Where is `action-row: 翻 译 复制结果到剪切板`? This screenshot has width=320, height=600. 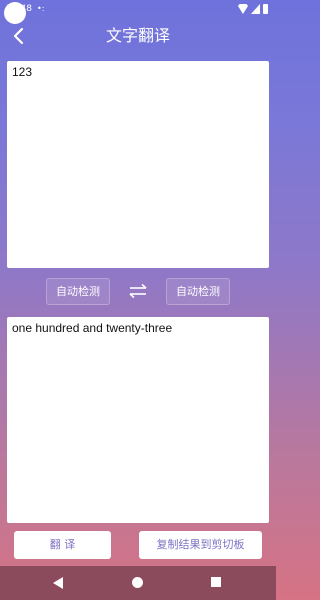 action-row: 翻 译 复制结果到剪切板 is located at coordinates (138, 545).